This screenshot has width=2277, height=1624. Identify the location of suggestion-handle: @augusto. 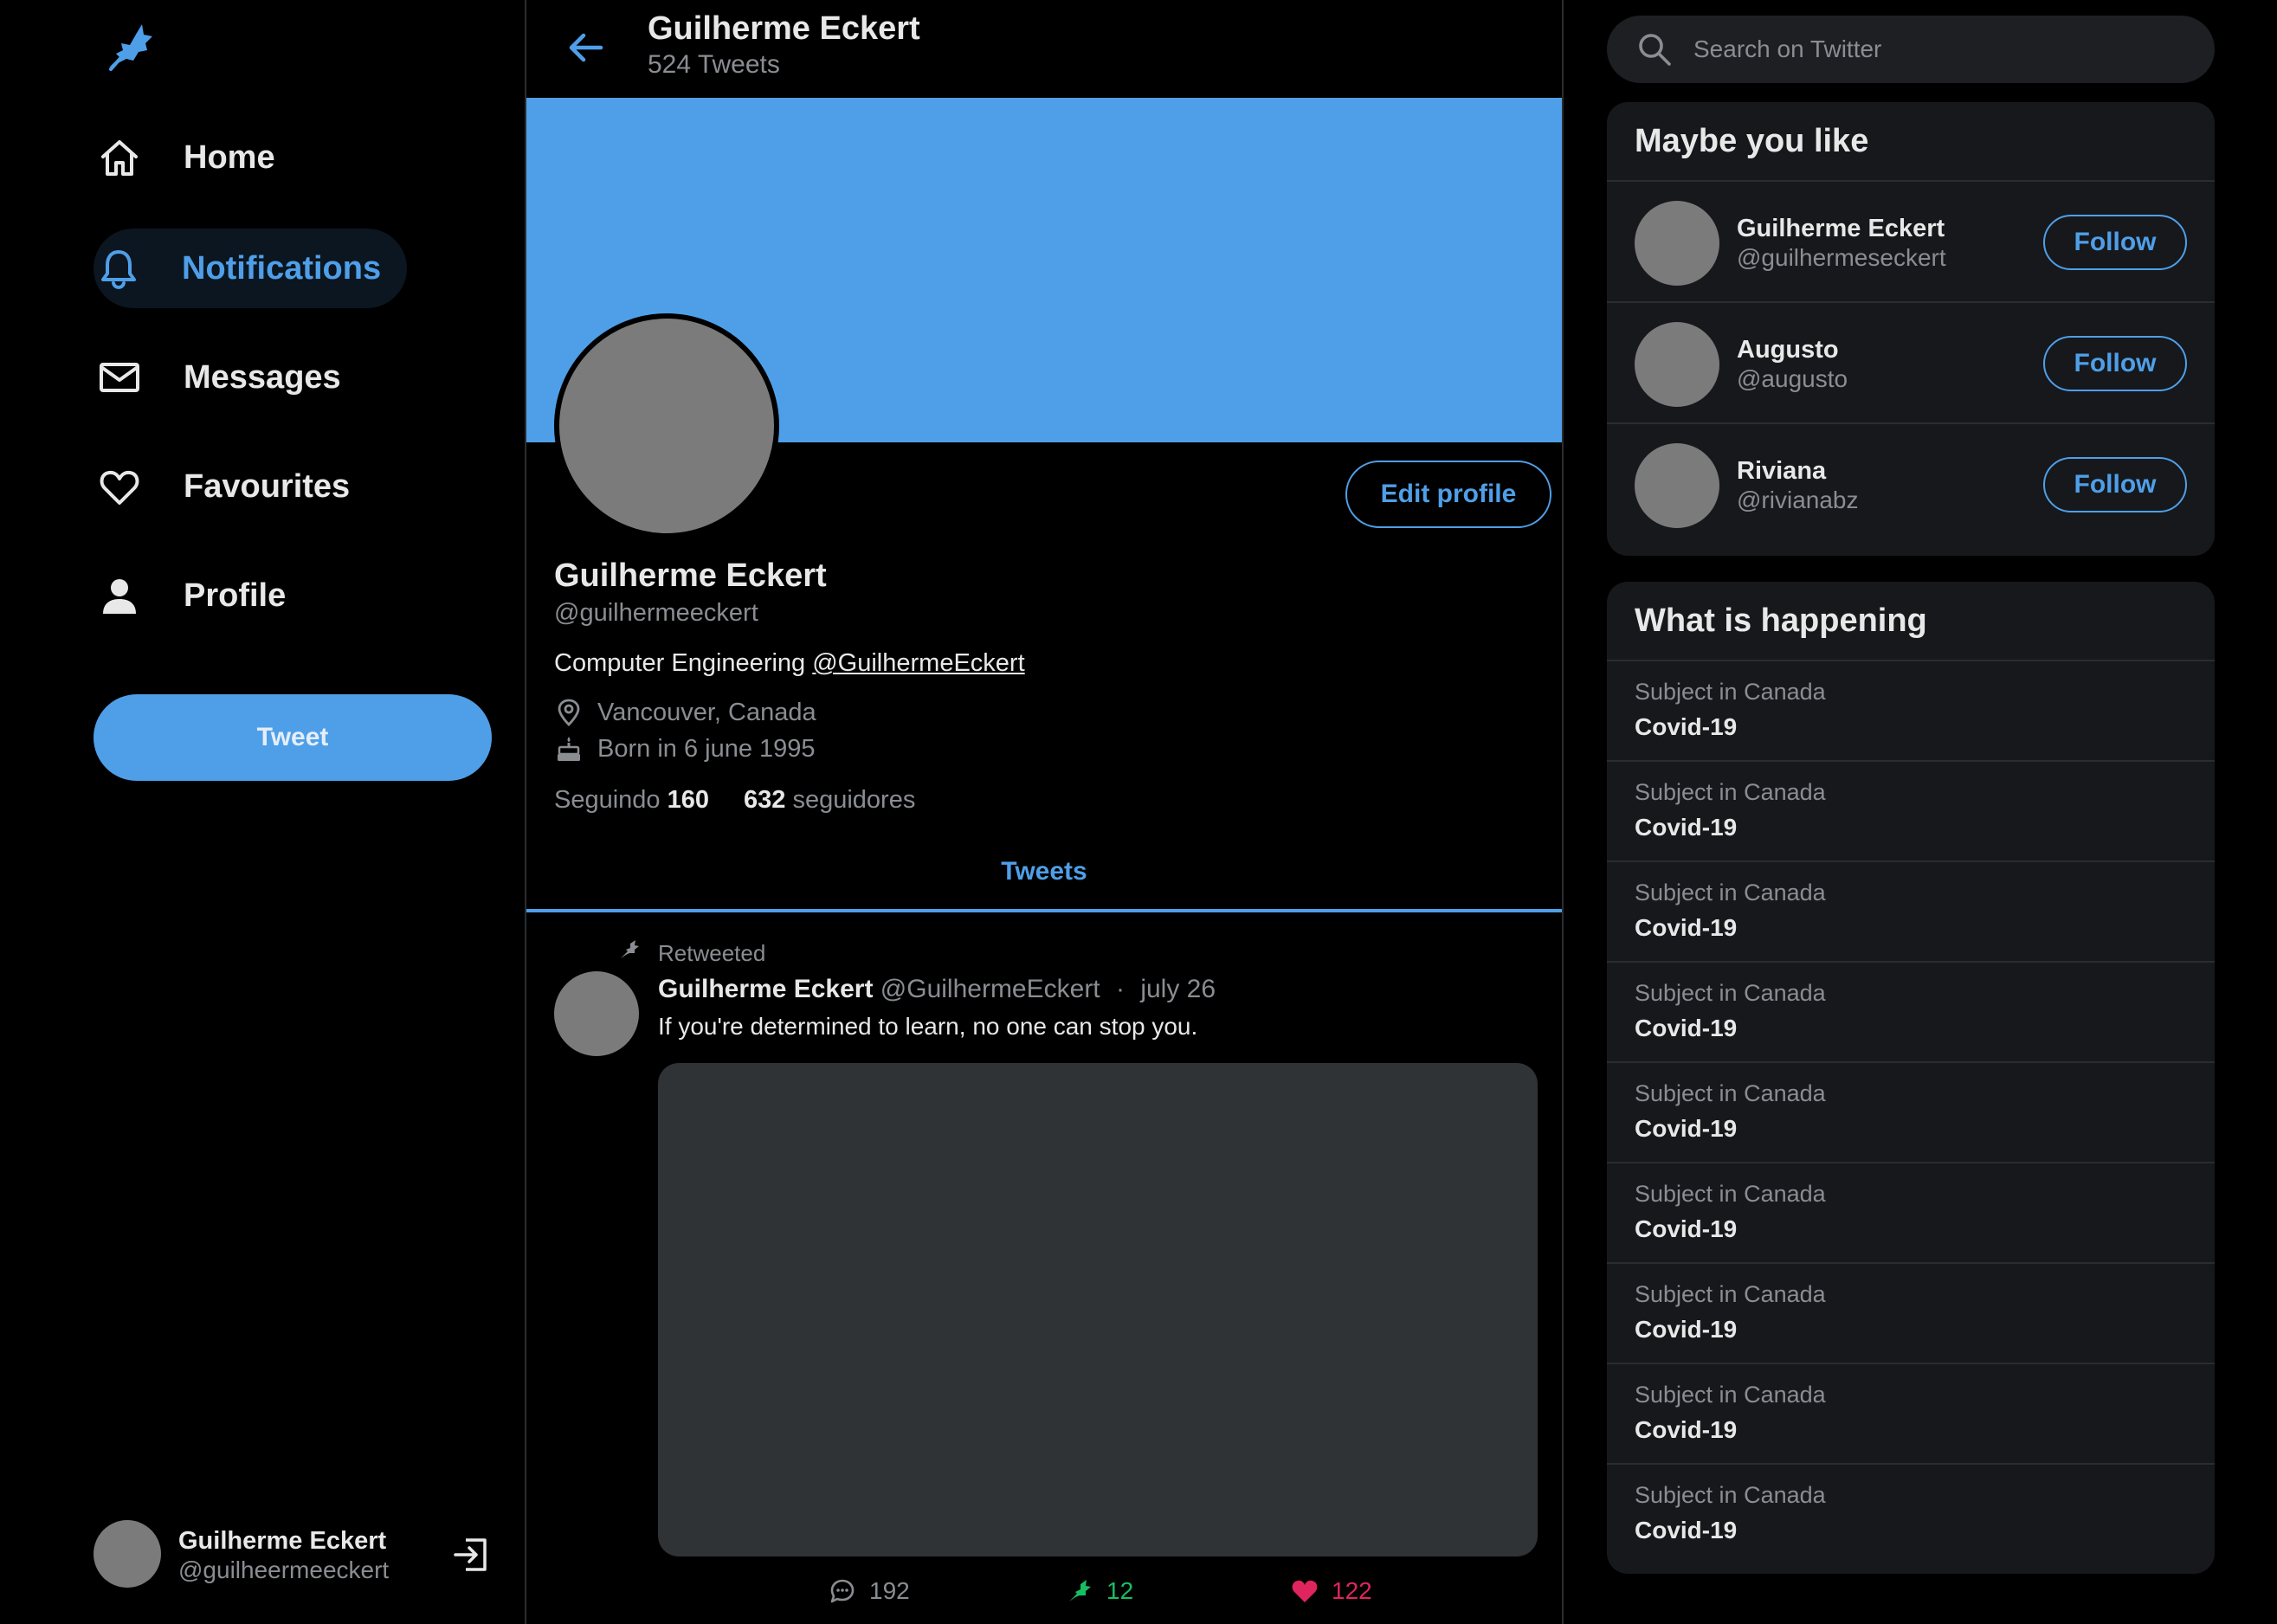
(1792, 378).